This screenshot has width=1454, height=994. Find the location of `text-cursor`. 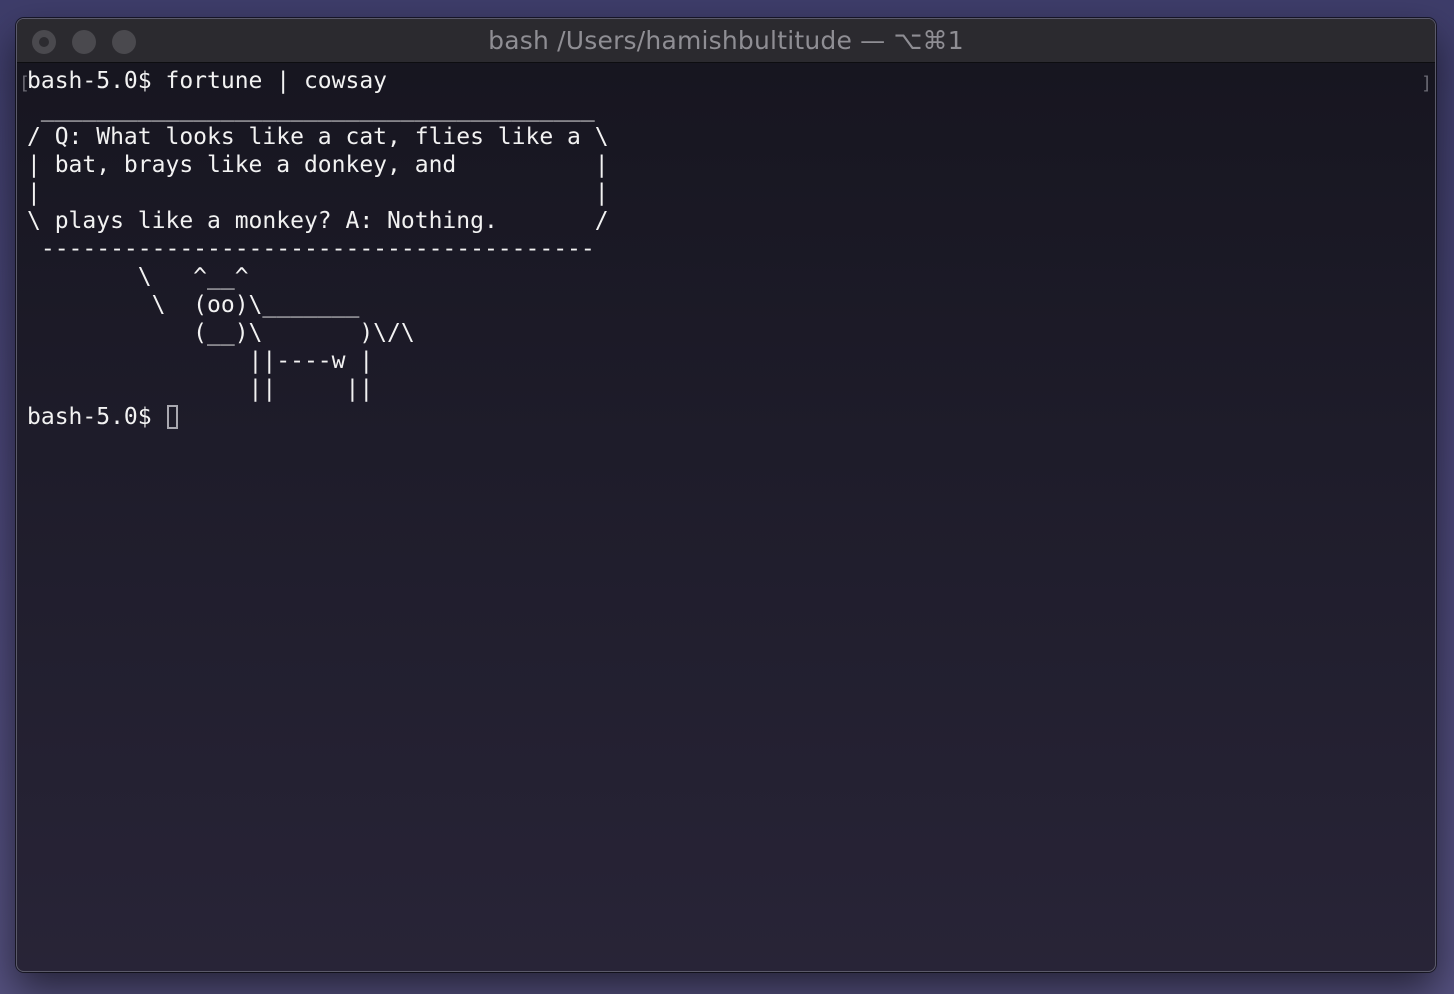

text-cursor is located at coordinates (173, 417).